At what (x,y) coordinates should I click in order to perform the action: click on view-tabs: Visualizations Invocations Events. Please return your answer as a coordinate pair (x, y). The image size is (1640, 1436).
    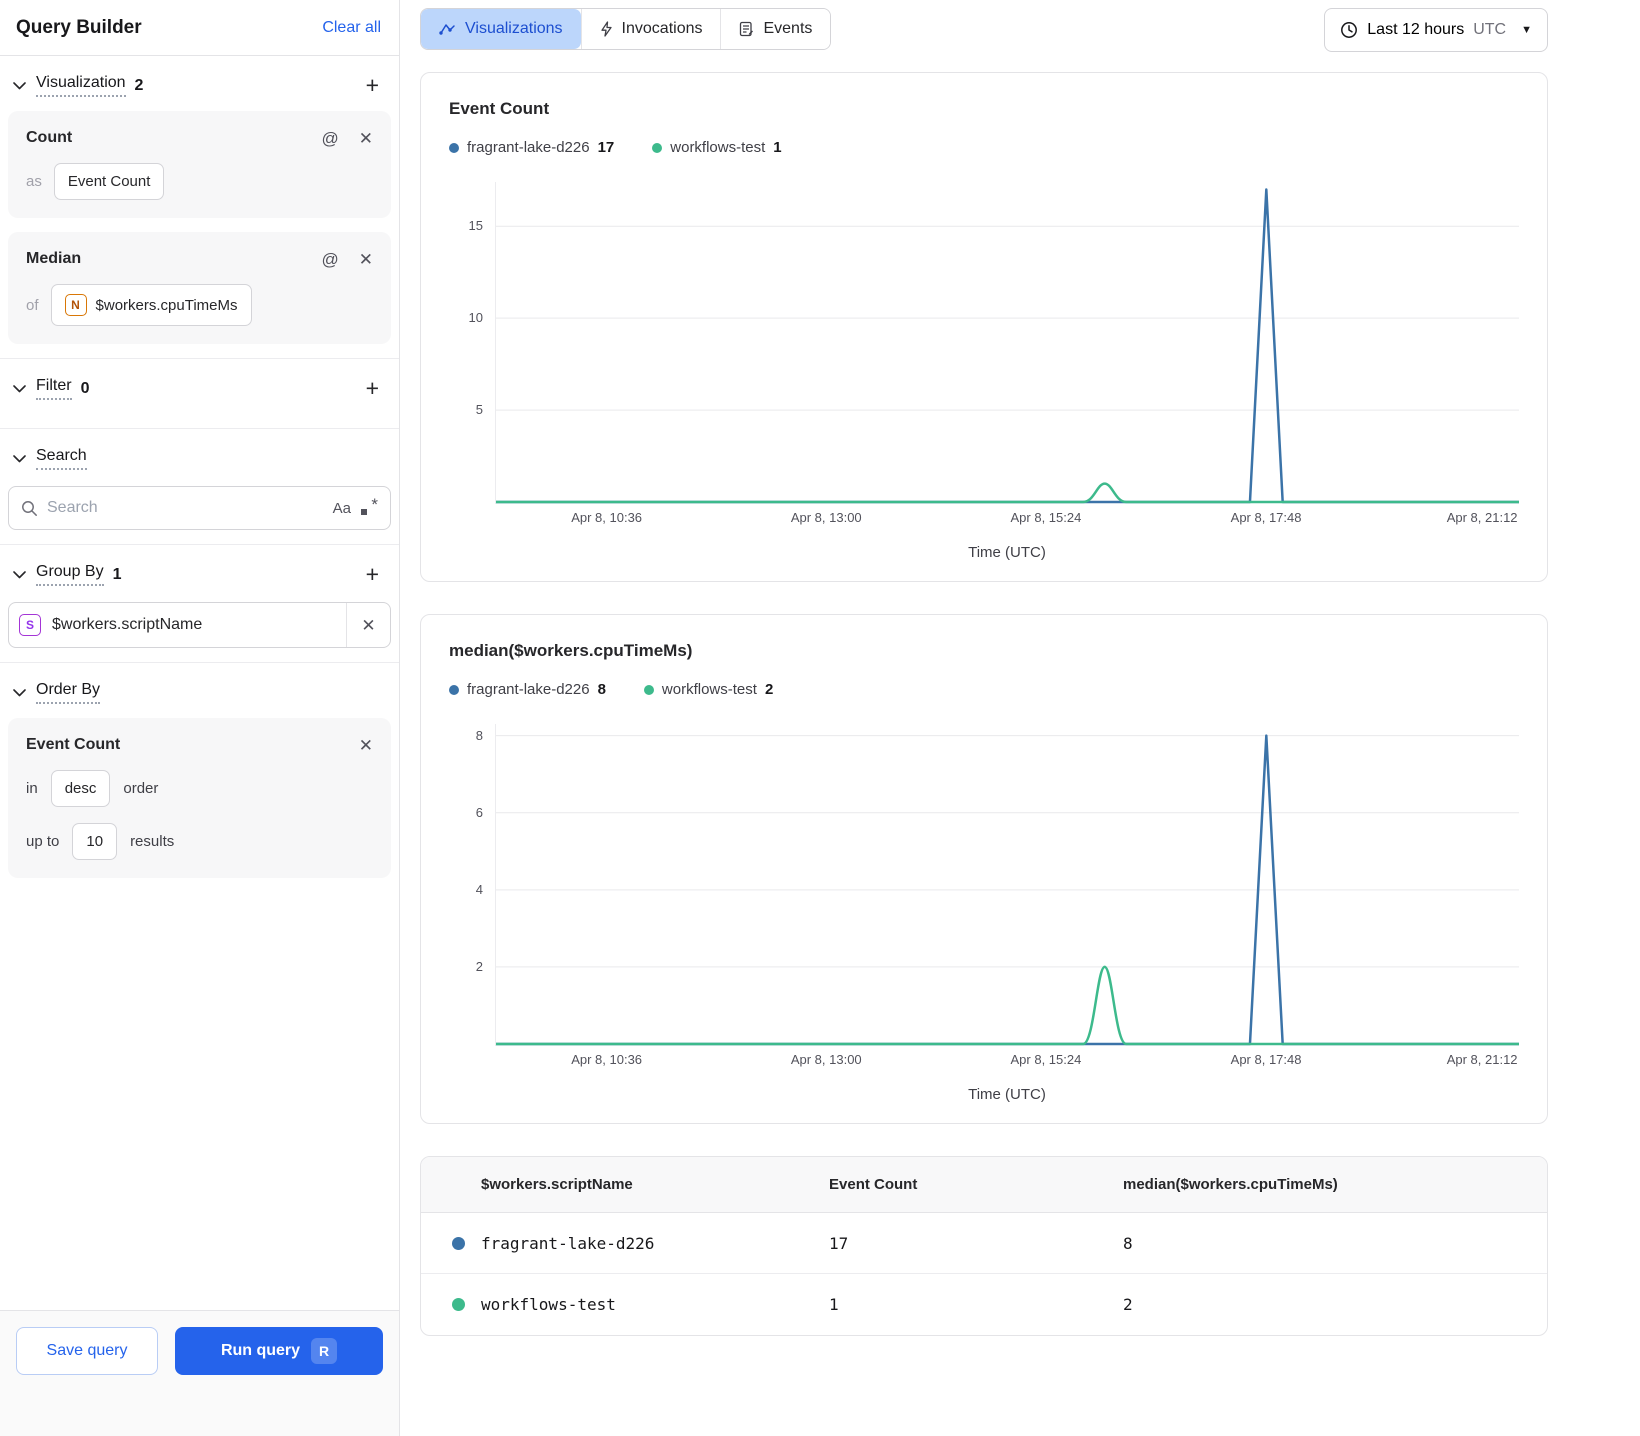
    Looking at the image, I should click on (626, 29).